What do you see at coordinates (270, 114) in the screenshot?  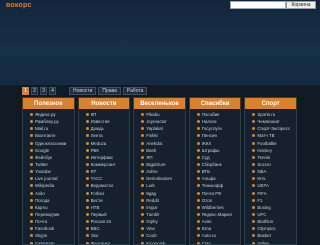 I see `link-item: Sports.ru` at bounding box center [270, 114].